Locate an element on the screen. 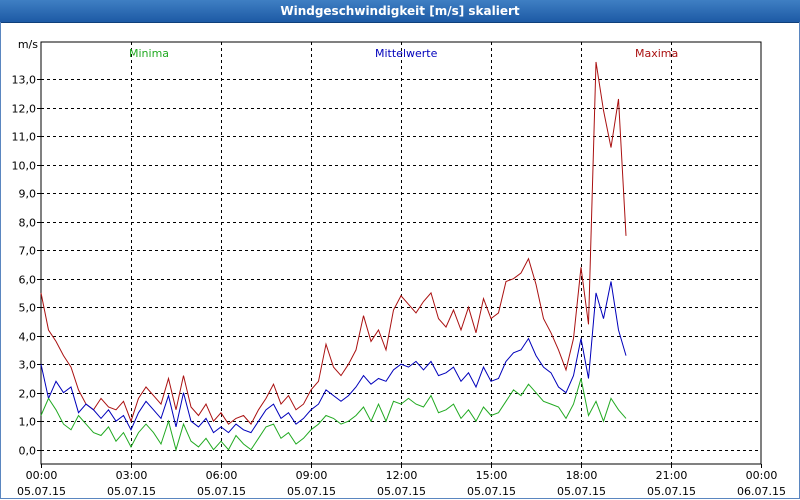 This screenshot has width=800, height=500. y-tick-label: 3,0 is located at coordinates (28, 365).